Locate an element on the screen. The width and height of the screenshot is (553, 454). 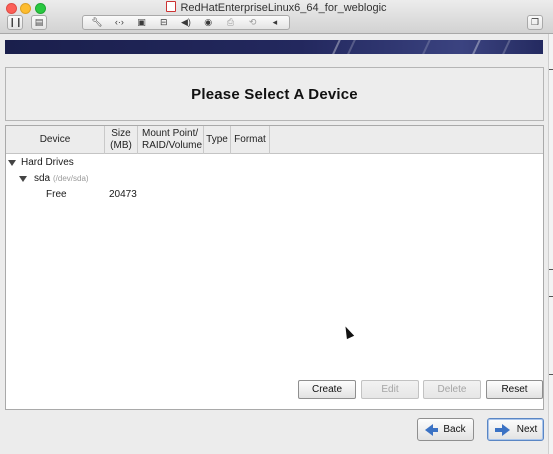
vm-device-toolbar: 🔧︎ ‹·› ▣ ⊟ ◀︎) ◉ ⎙ ⟲ ◂ is located at coordinates (186, 22).